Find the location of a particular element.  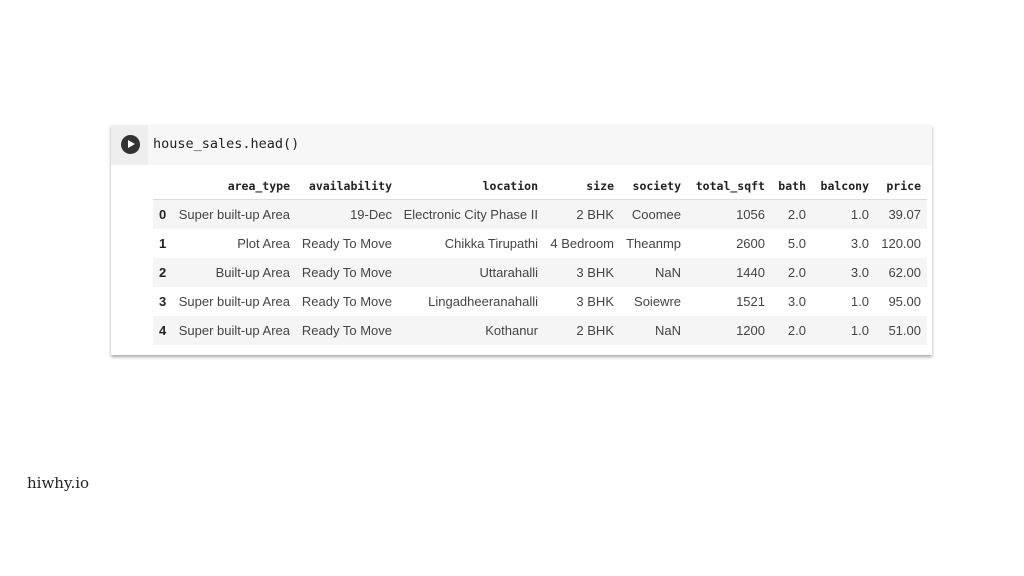

table-cell: 120.00 is located at coordinates (901, 243).